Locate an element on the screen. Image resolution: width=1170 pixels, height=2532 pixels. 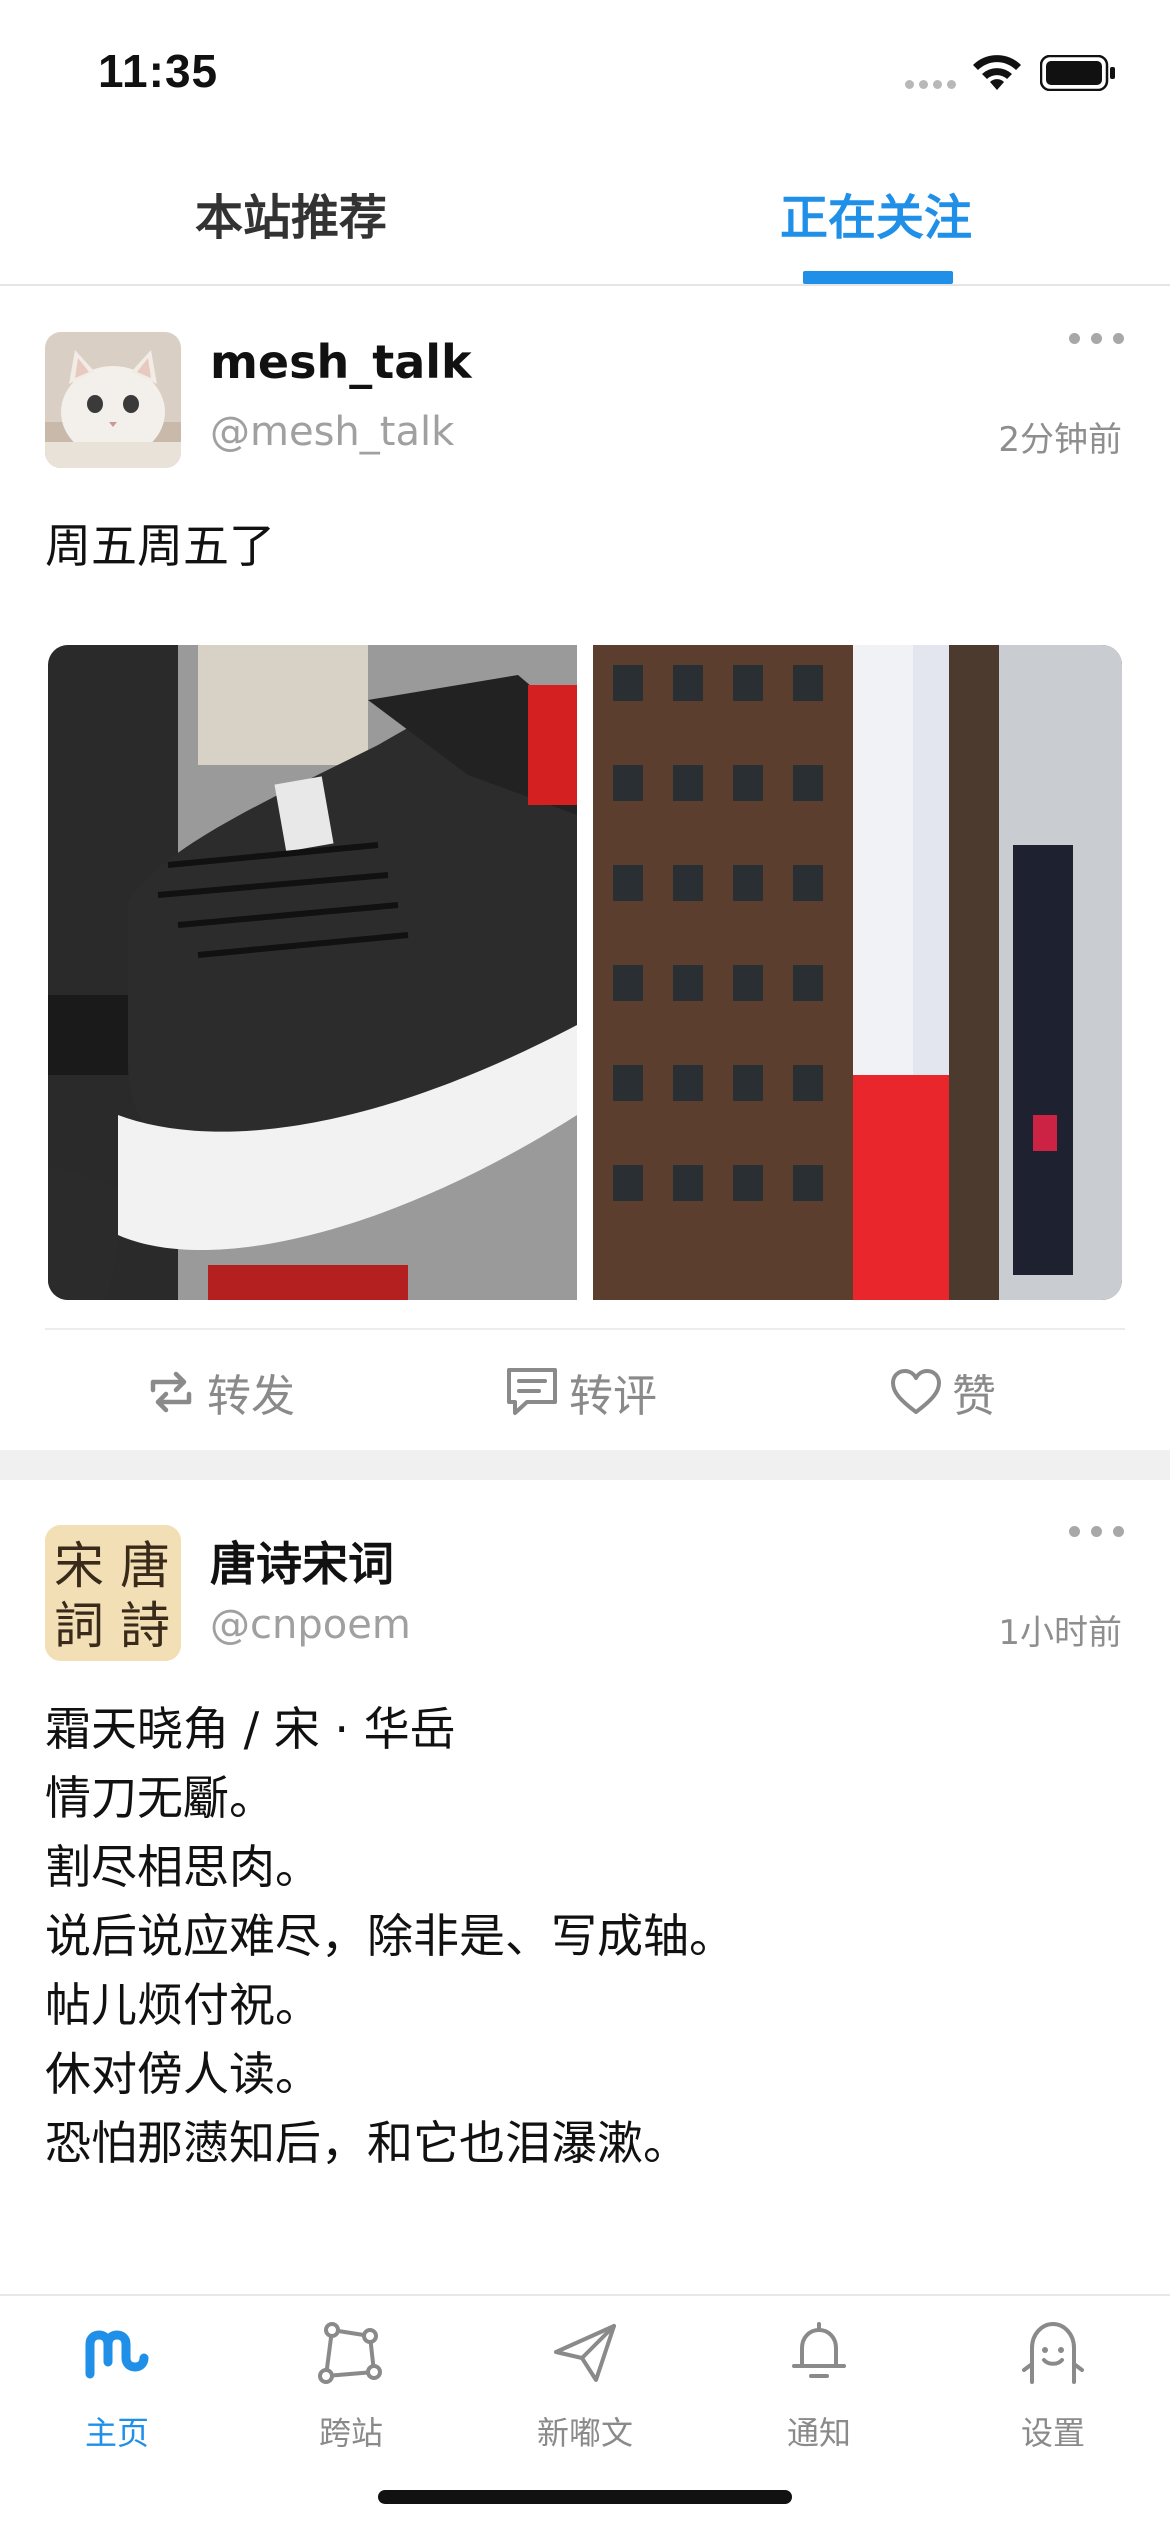
battery-icon is located at coordinates (1077, 73).